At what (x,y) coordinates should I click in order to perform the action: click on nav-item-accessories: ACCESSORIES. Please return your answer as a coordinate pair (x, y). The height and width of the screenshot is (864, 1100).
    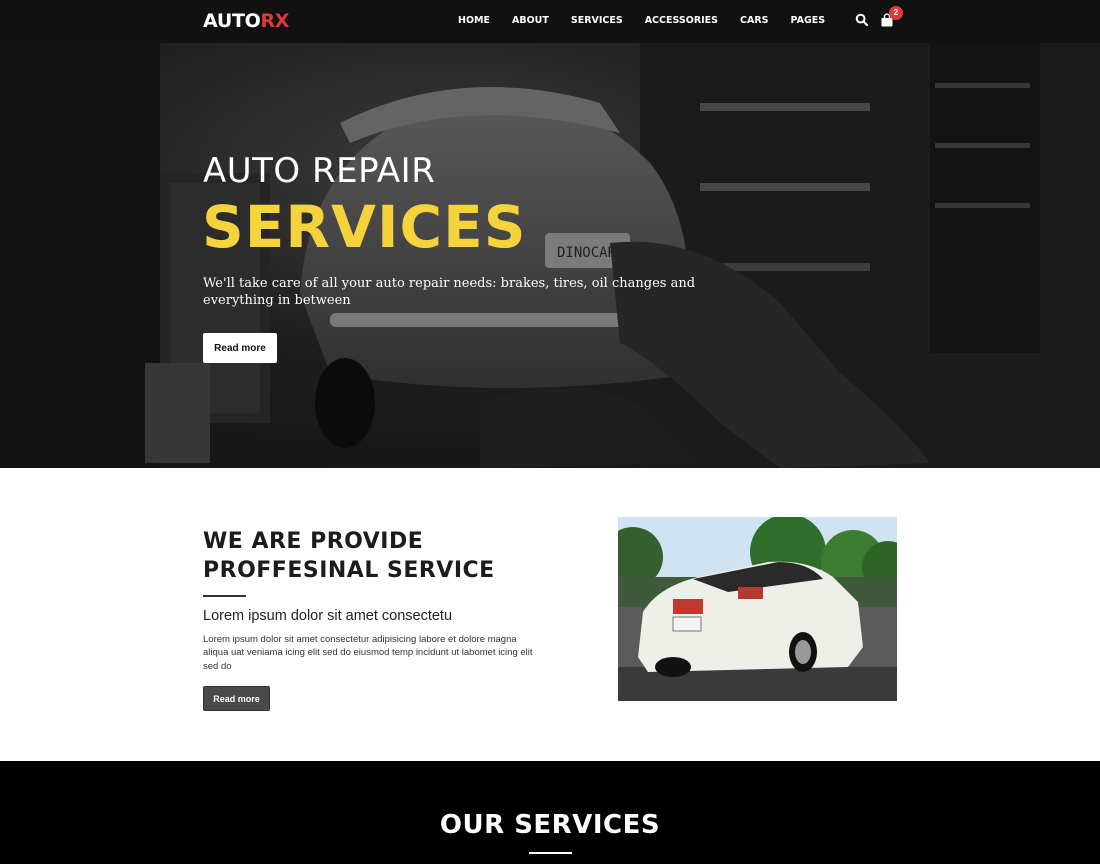
    Looking at the image, I should click on (681, 20).